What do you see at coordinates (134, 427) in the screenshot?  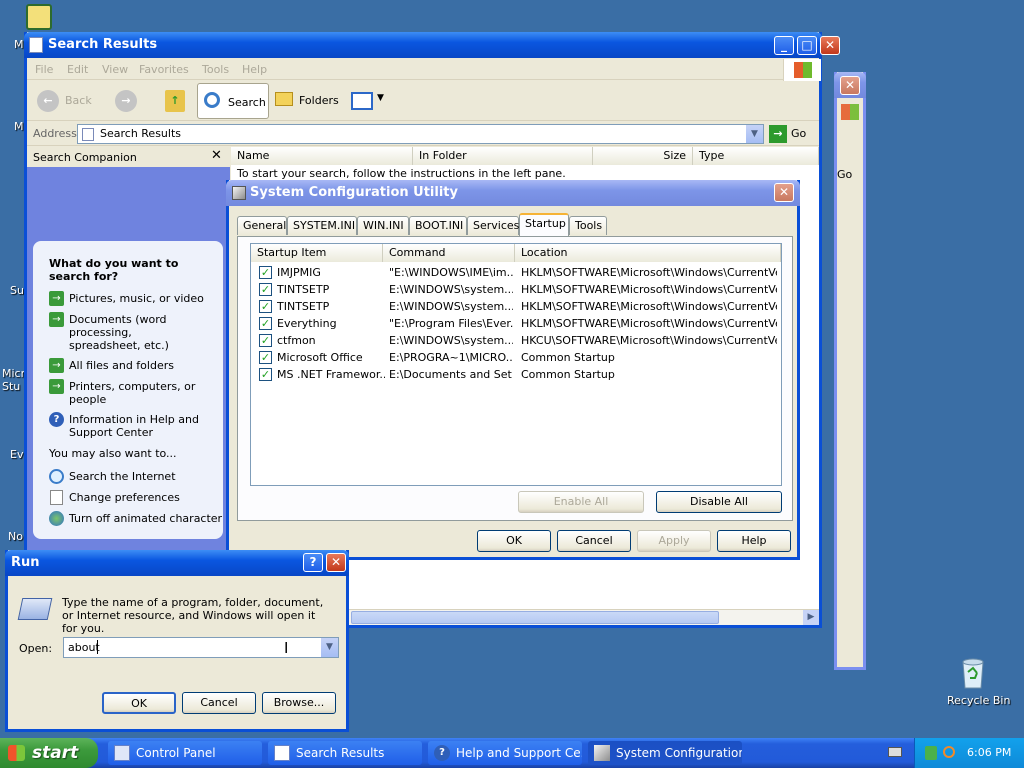 I see `option-help-center: ? Information in Help and Support Center` at bounding box center [134, 427].